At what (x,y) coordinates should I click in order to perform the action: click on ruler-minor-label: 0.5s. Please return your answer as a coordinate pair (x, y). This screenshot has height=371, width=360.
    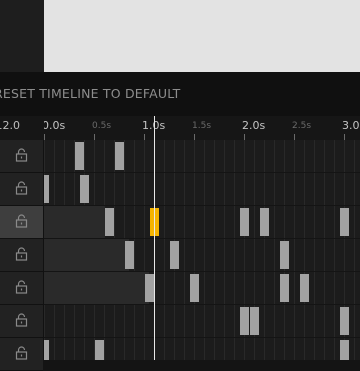
    Looking at the image, I should click on (102, 126).